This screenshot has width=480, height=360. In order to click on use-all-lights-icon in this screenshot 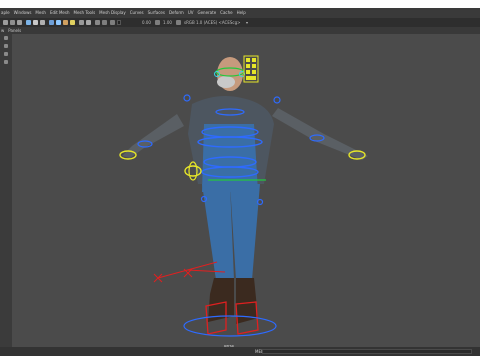, I will do `click(72, 22)`.